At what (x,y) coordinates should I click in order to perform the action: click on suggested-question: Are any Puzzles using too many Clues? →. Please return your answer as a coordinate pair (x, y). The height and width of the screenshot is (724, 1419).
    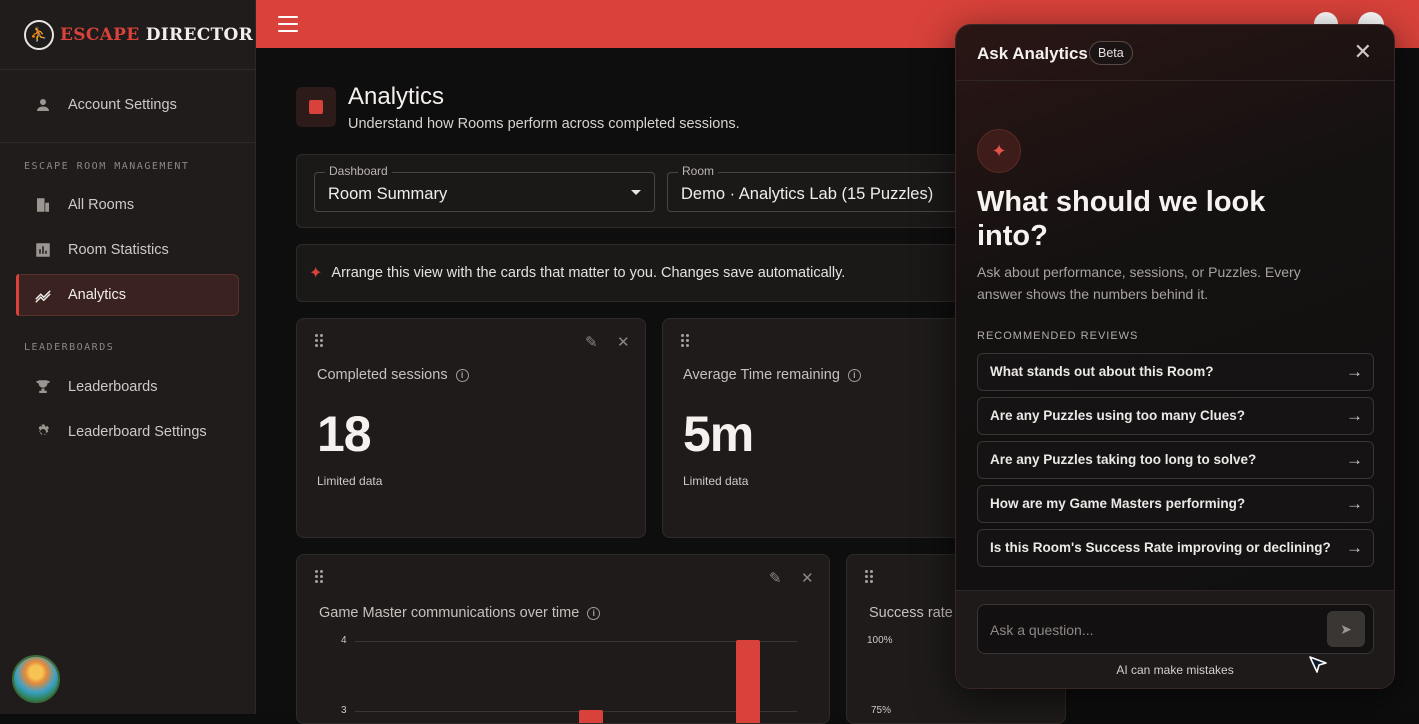
    Looking at the image, I should click on (1175, 416).